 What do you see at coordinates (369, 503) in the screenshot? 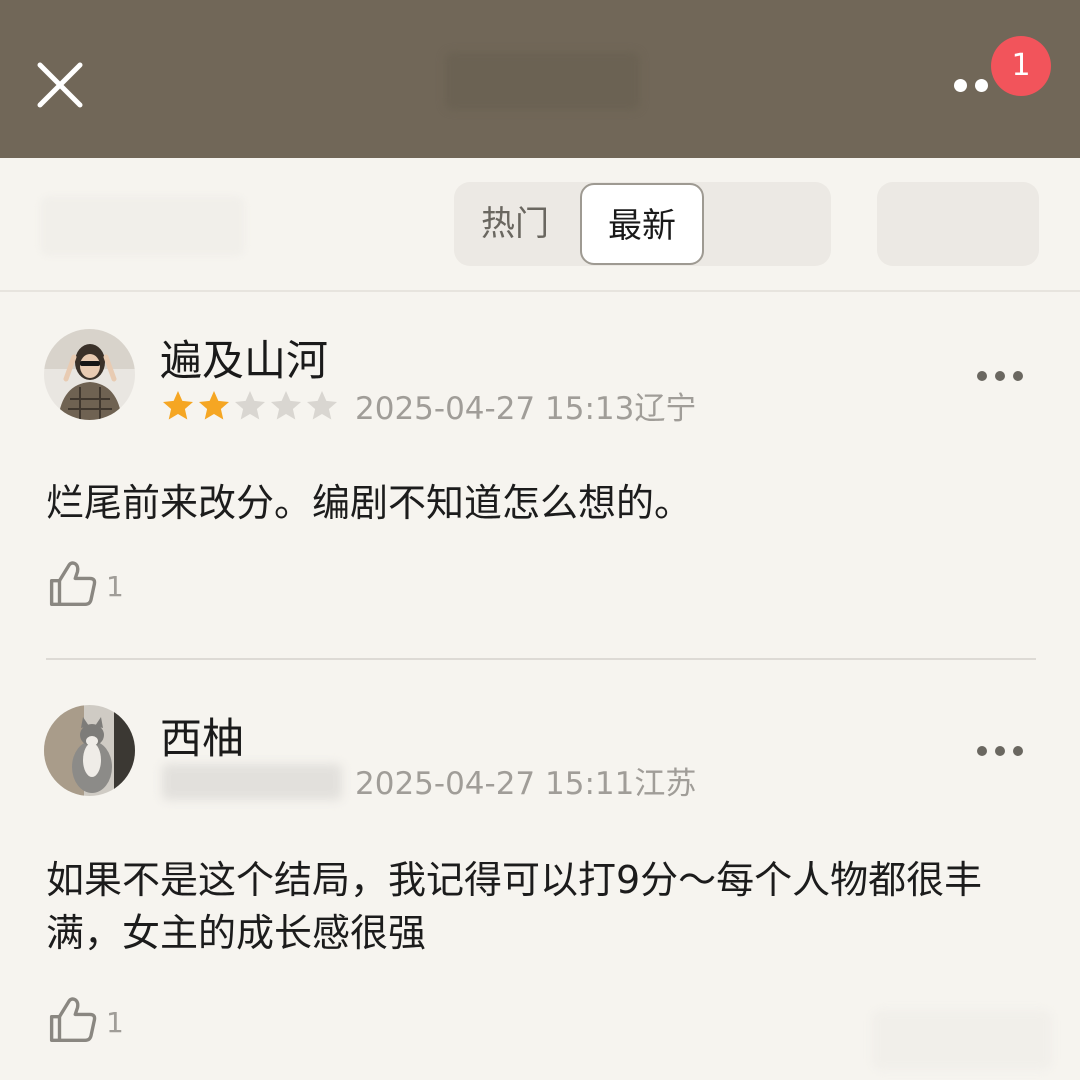
I see `comment-text: 烂尾前来改分。编剧不知道怎么想的。` at bounding box center [369, 503].